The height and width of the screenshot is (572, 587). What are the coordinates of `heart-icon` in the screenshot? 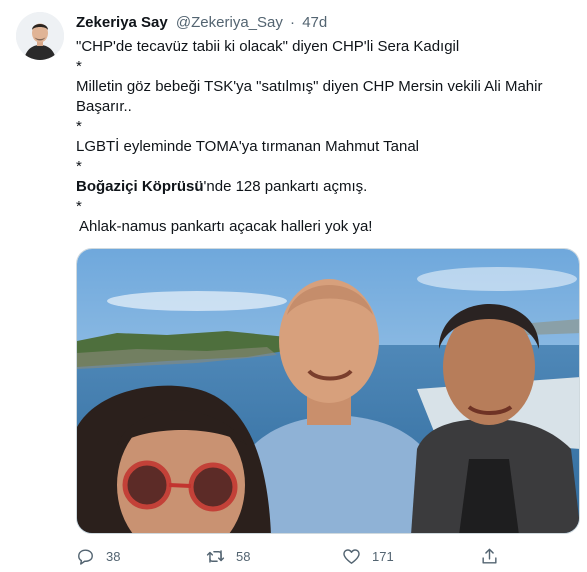 It's located at (351, 556).